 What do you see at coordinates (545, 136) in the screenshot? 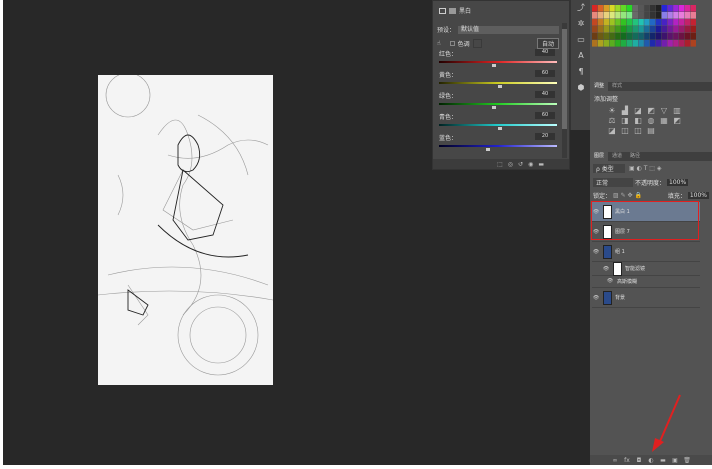
I see `slider-value-input: 20` at bounding box center [545, 136].